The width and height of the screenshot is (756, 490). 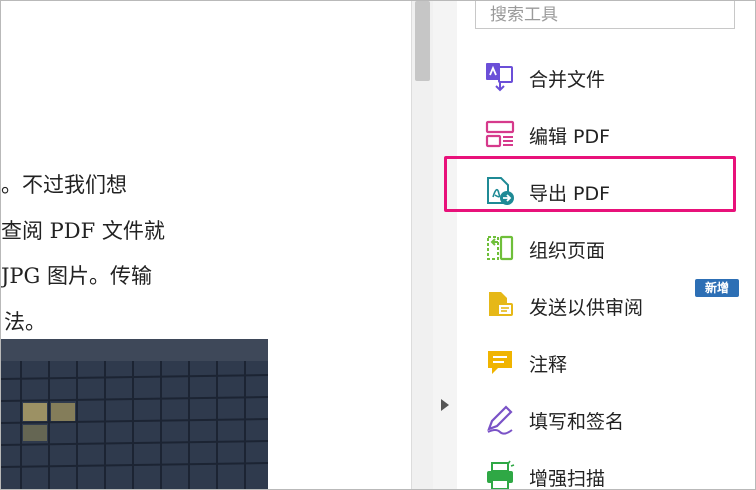 What do you see at coordinates (548, 365) in the screenshot?
I see `tool-label: 注释` at bounding box center [548, 365].